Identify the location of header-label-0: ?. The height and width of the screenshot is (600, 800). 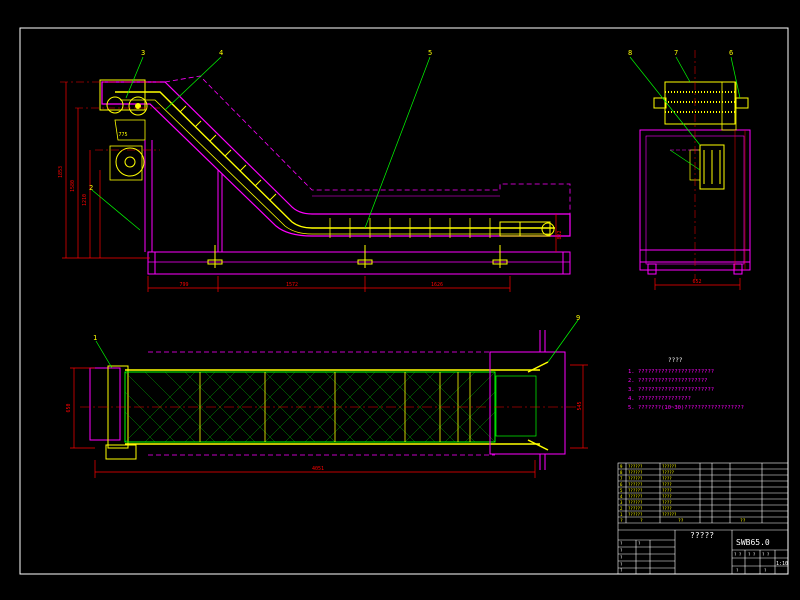
(621, 521).